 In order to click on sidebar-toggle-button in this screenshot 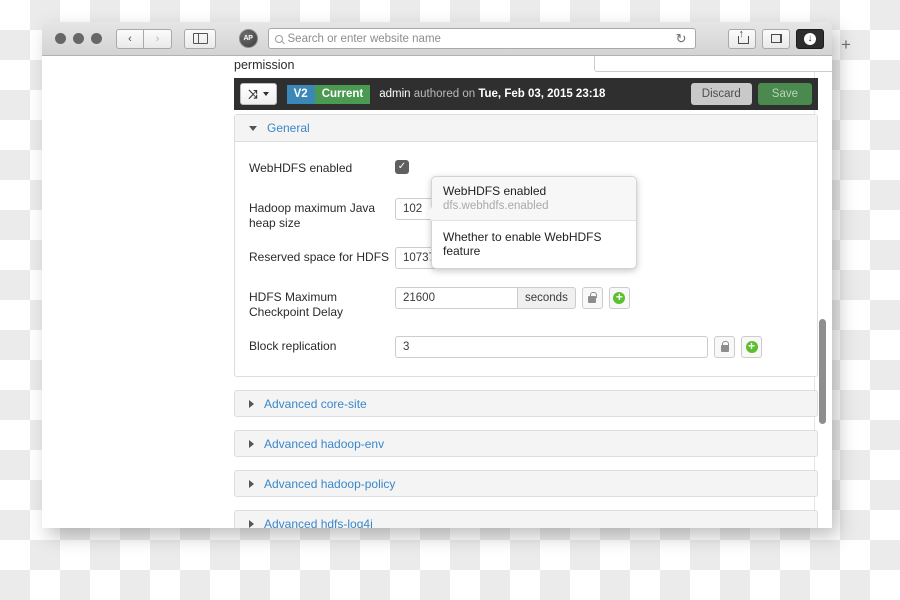, I will do `click(200, 38)`.